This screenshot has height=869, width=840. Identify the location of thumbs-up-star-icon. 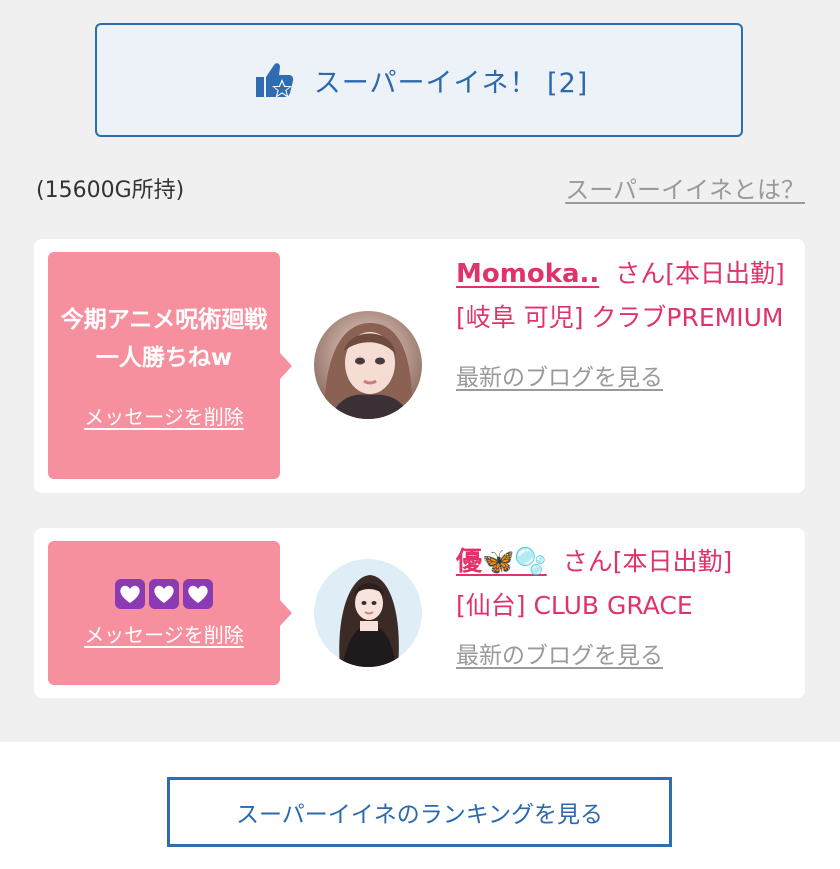
(273, 80).